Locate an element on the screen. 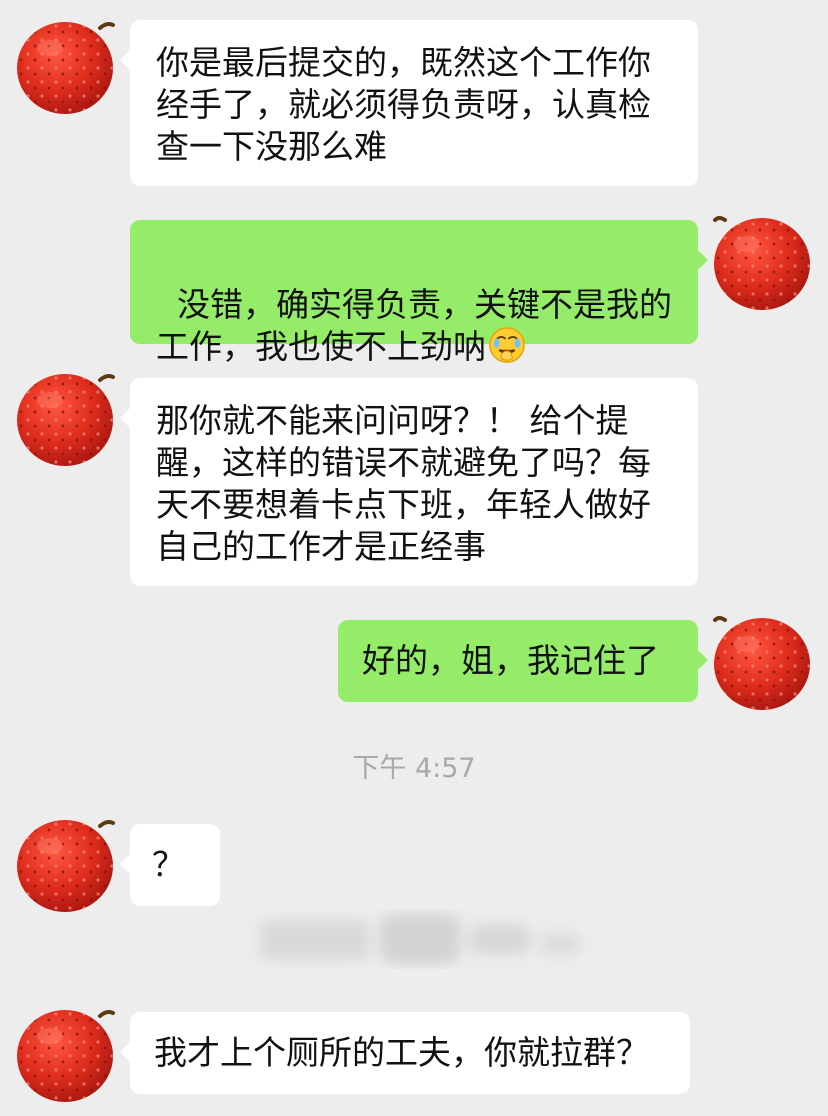 The image size is (828, 1116). message-bubble-outgoing: 好的，姐，我记住了 is located at coordinates (523, 661).